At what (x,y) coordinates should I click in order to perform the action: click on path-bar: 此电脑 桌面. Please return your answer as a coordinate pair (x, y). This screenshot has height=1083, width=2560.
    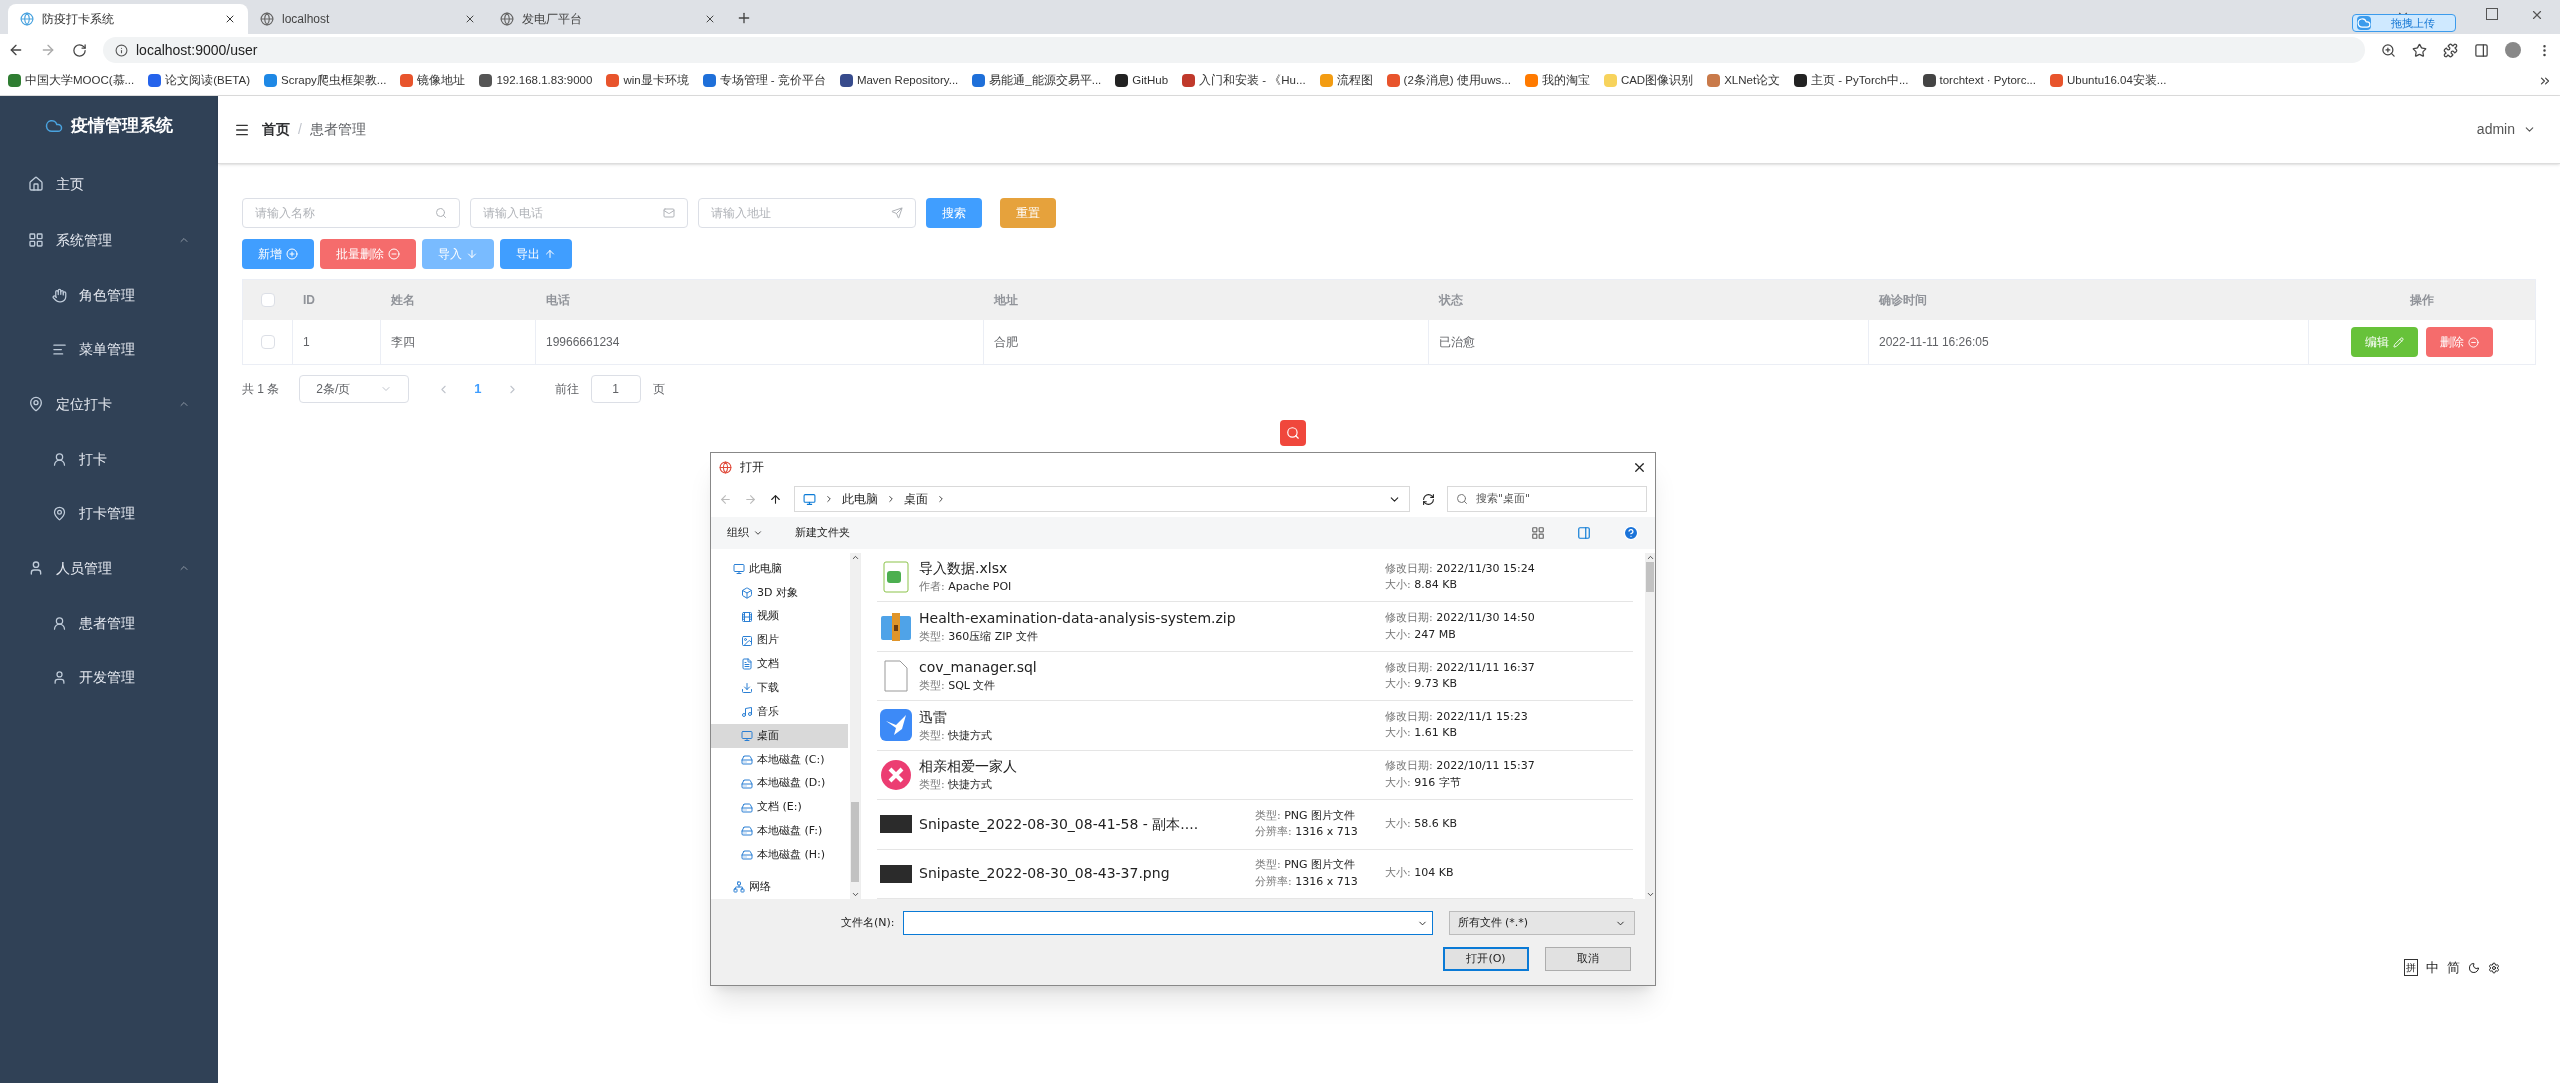
    Looking at the image, I should click on (1102, 499).